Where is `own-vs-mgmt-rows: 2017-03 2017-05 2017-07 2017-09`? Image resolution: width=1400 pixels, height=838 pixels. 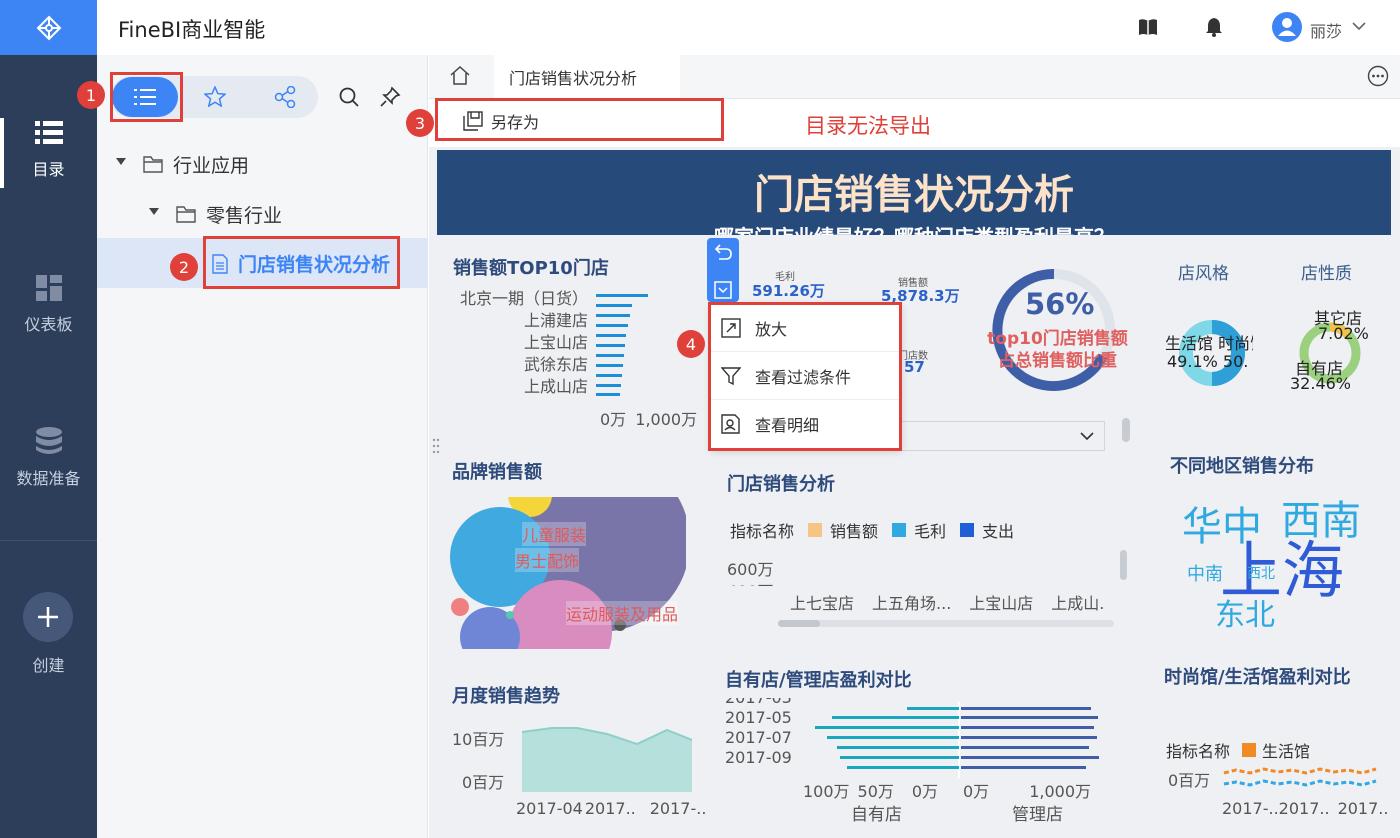
own-vs-mgmt-rows: 2017-03 2017-05 2017-07 2017-09 is located at coordinates (758, 738).